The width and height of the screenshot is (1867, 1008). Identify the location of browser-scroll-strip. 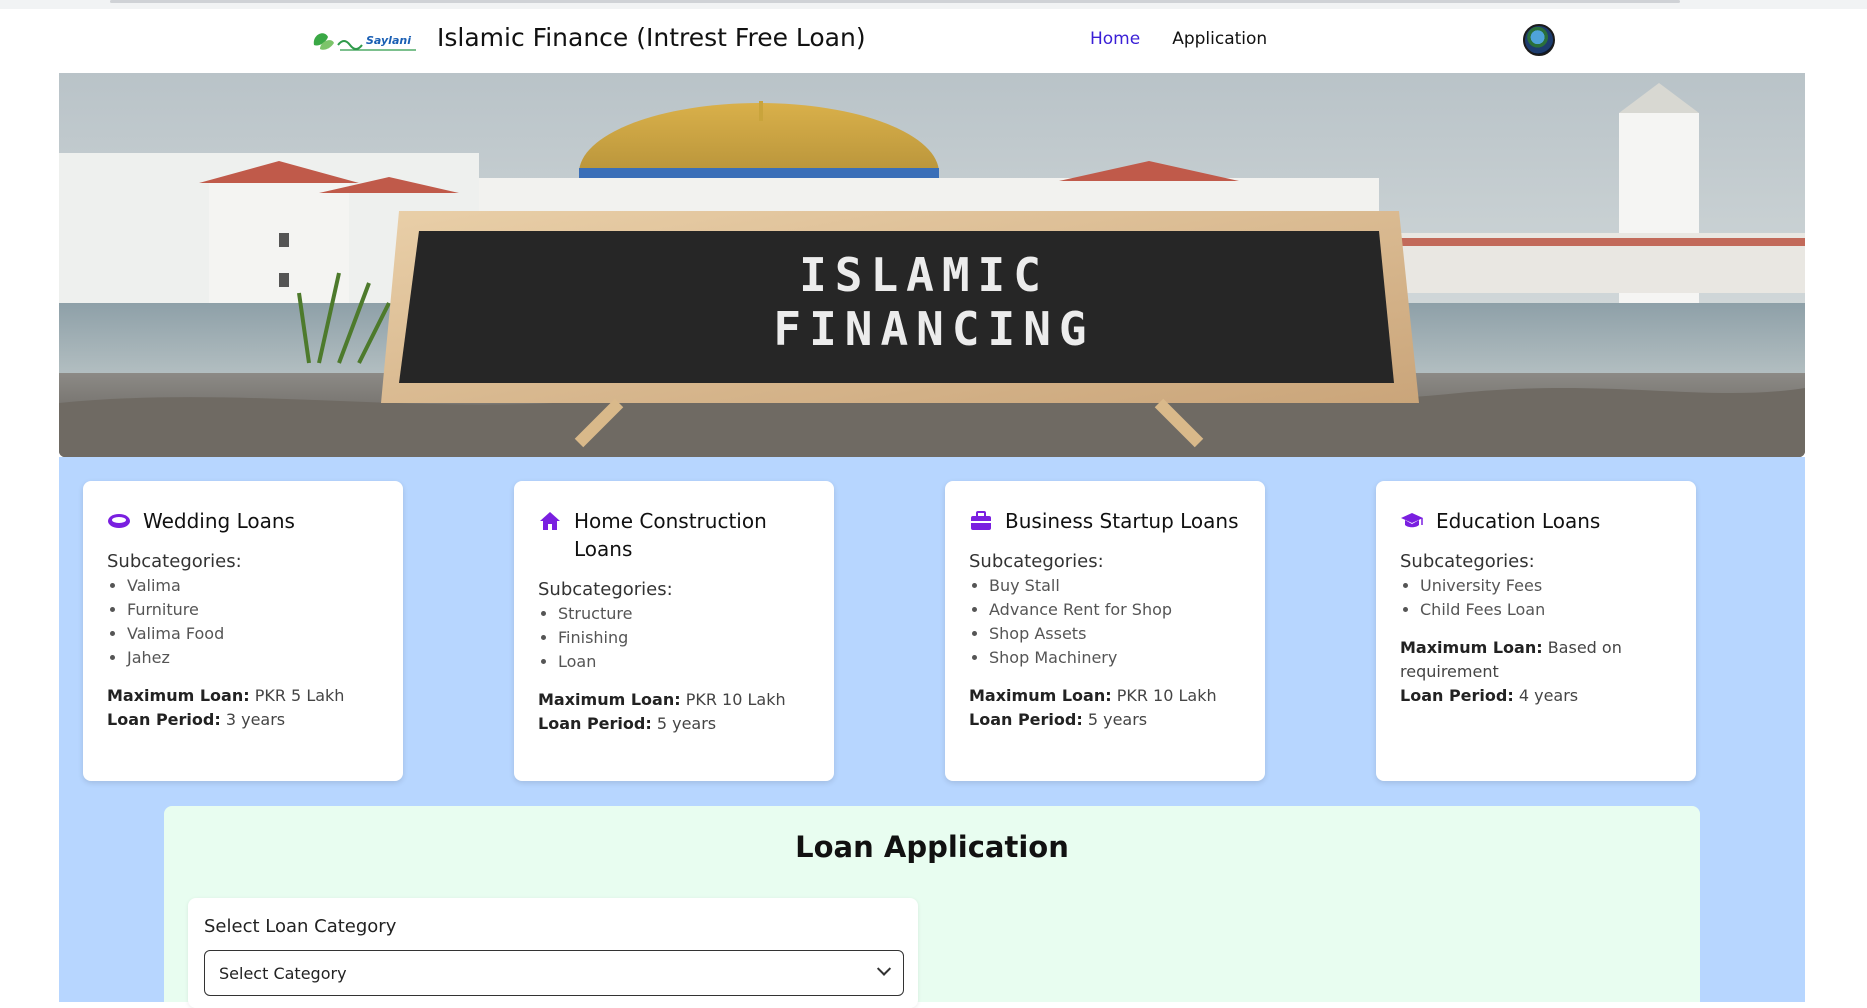
(933, 4).